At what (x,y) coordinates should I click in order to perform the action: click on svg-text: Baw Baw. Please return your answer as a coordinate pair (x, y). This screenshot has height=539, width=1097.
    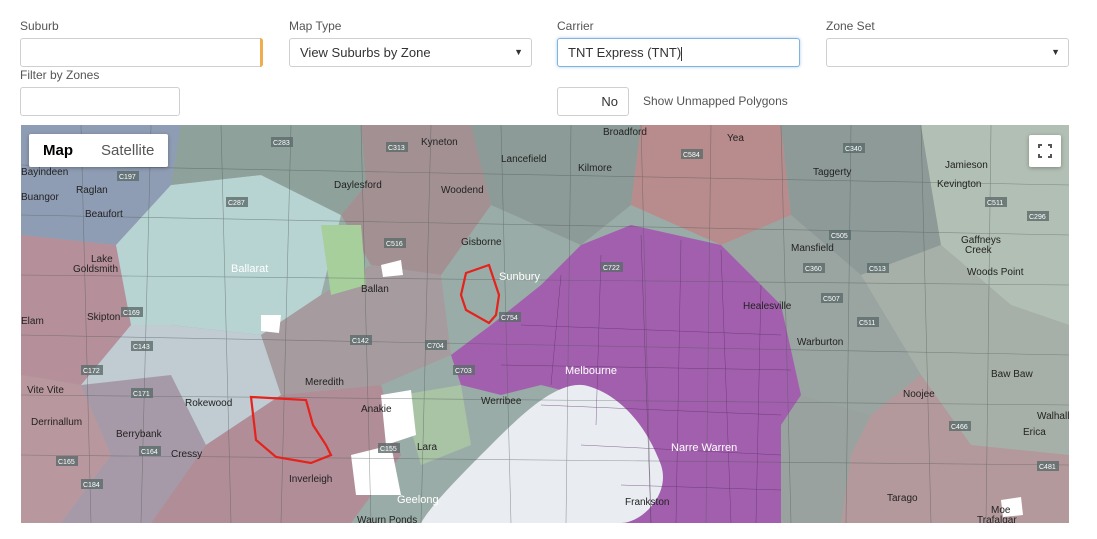
    Looking at the image, I should click on (1012, 374).